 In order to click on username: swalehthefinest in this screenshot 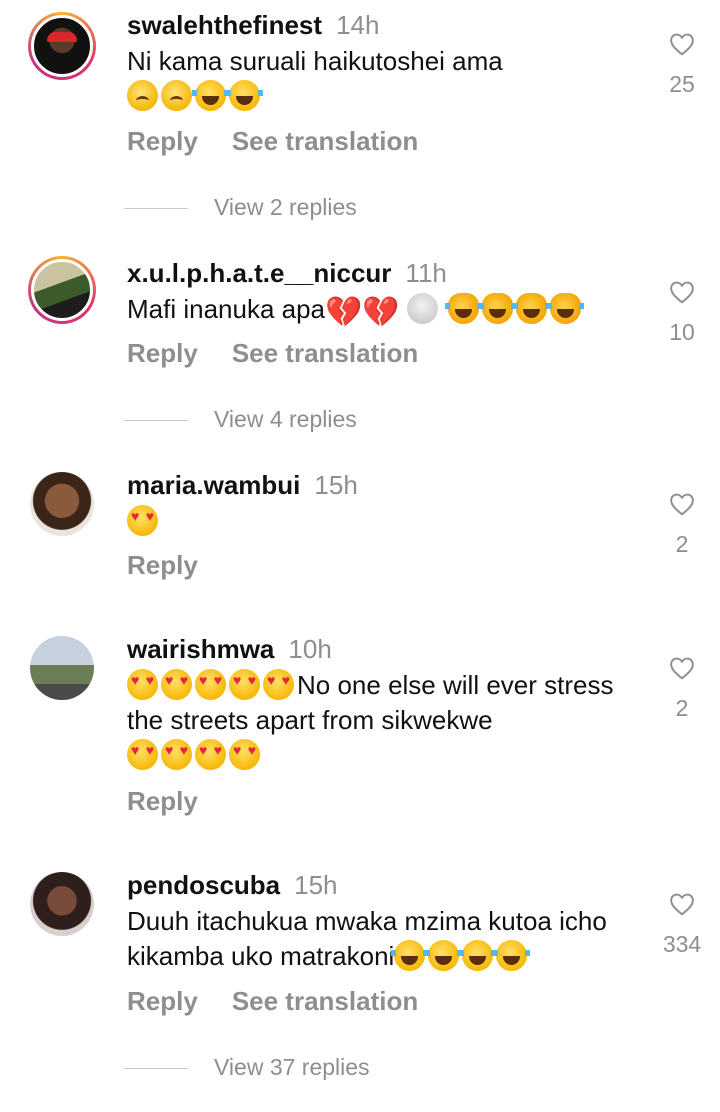, I will do `click(224, 25)`.